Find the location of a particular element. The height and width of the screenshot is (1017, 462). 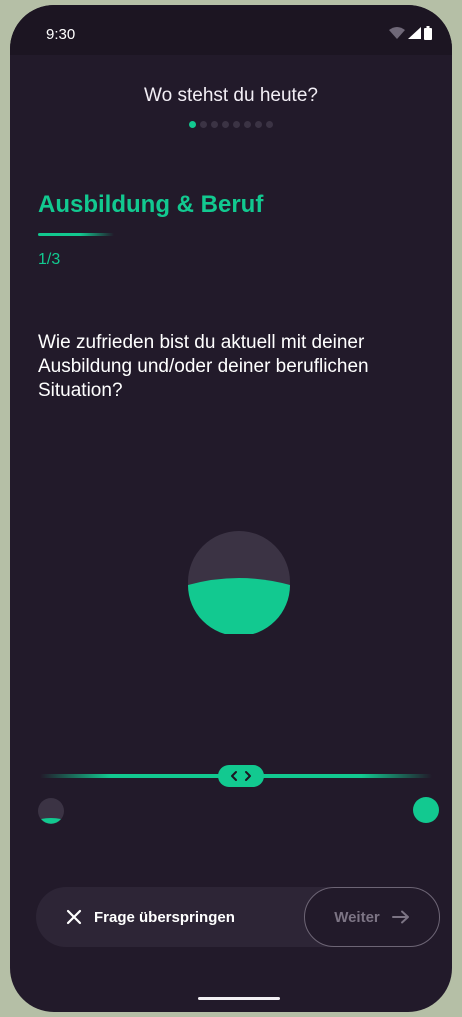

page-title: Wo stehst du heute? is located at coordinates (231, 95).